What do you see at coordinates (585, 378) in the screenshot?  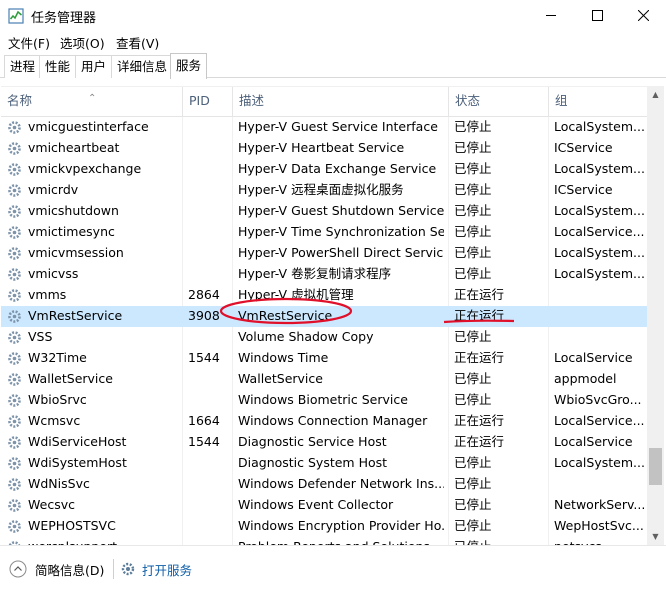 I see `cell-group: appmodel` at bounding box center [585, 378].